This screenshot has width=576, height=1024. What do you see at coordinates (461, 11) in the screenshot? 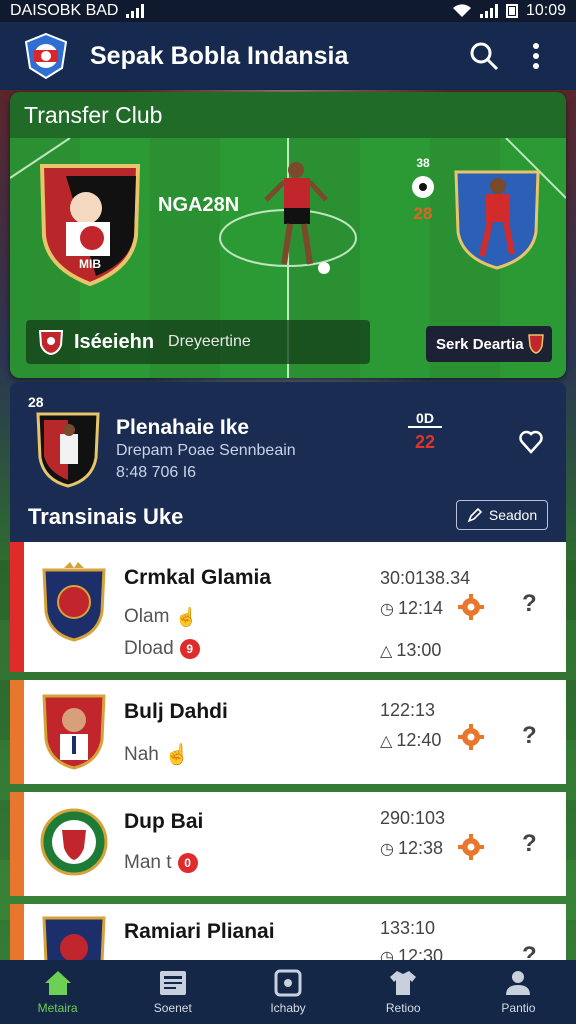
I see `wifi-icon` at bounding box center [461, 11].